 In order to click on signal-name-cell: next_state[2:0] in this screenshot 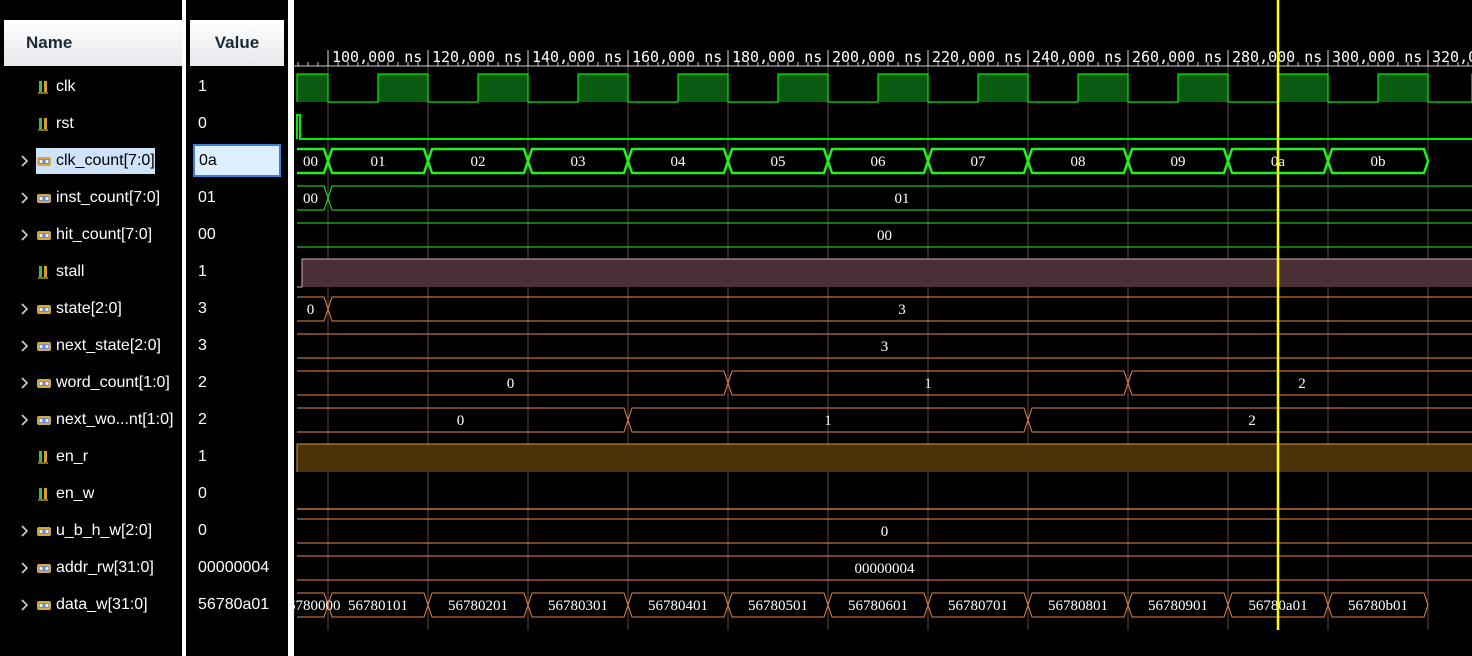, I will do `click(98, 346)`.